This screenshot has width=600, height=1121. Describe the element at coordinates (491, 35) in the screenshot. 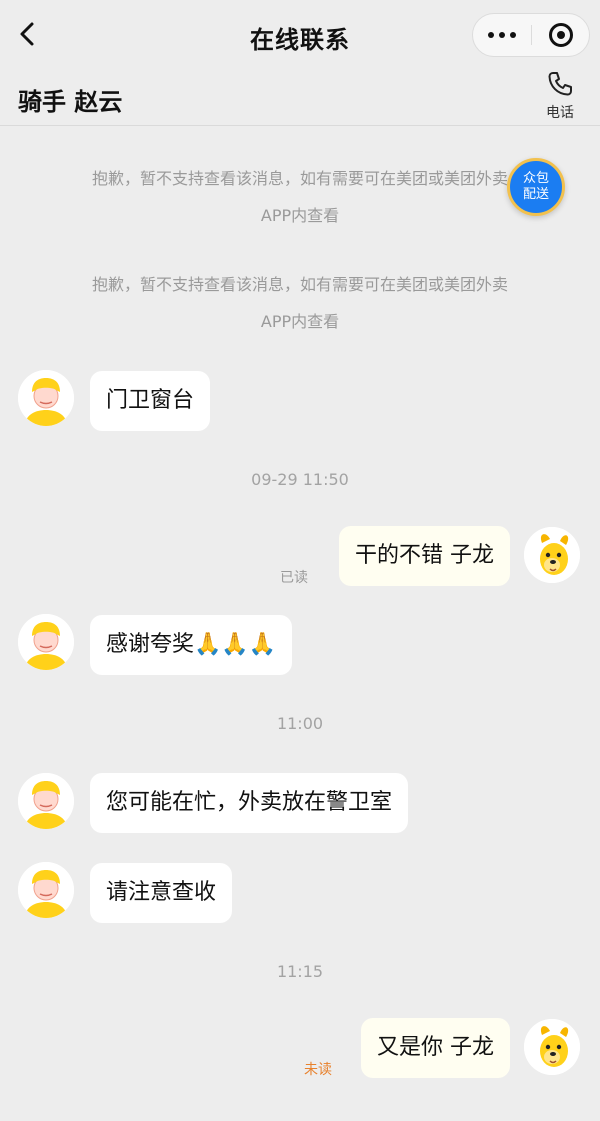

I see `more-dots-icon` at that location.